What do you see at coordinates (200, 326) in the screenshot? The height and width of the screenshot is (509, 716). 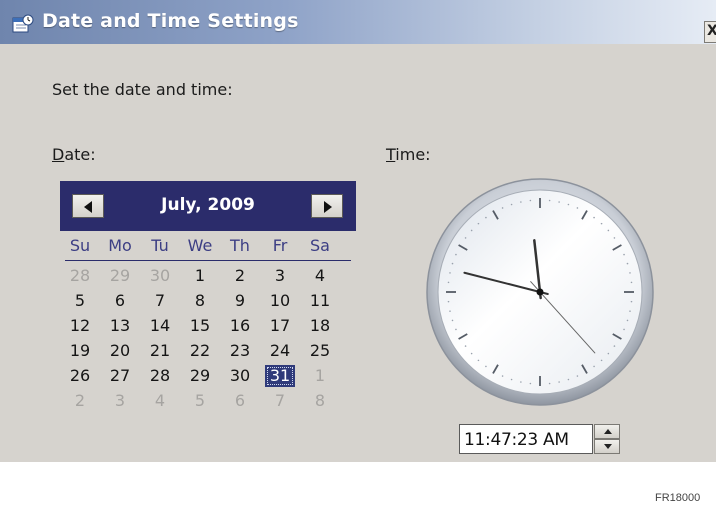 I see `day-cell: 15` at bounding box center [200, 326].